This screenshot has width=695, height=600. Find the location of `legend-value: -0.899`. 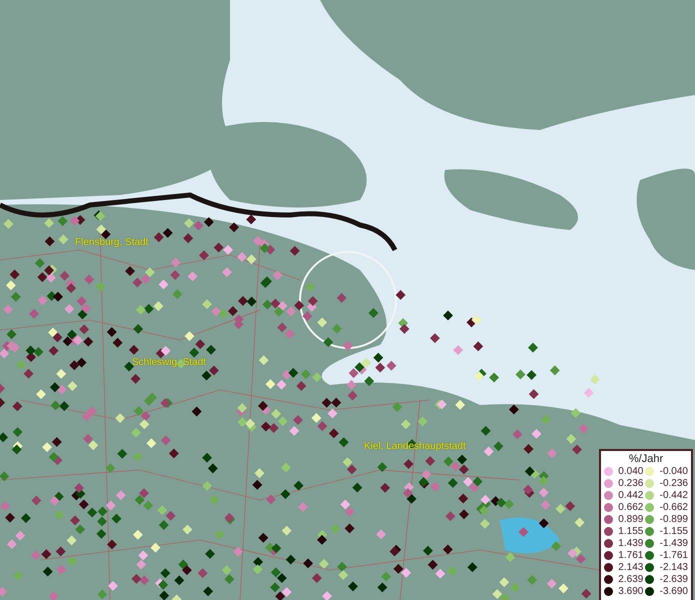

legend-value: -0.899 is located at coordinates (673, 519).